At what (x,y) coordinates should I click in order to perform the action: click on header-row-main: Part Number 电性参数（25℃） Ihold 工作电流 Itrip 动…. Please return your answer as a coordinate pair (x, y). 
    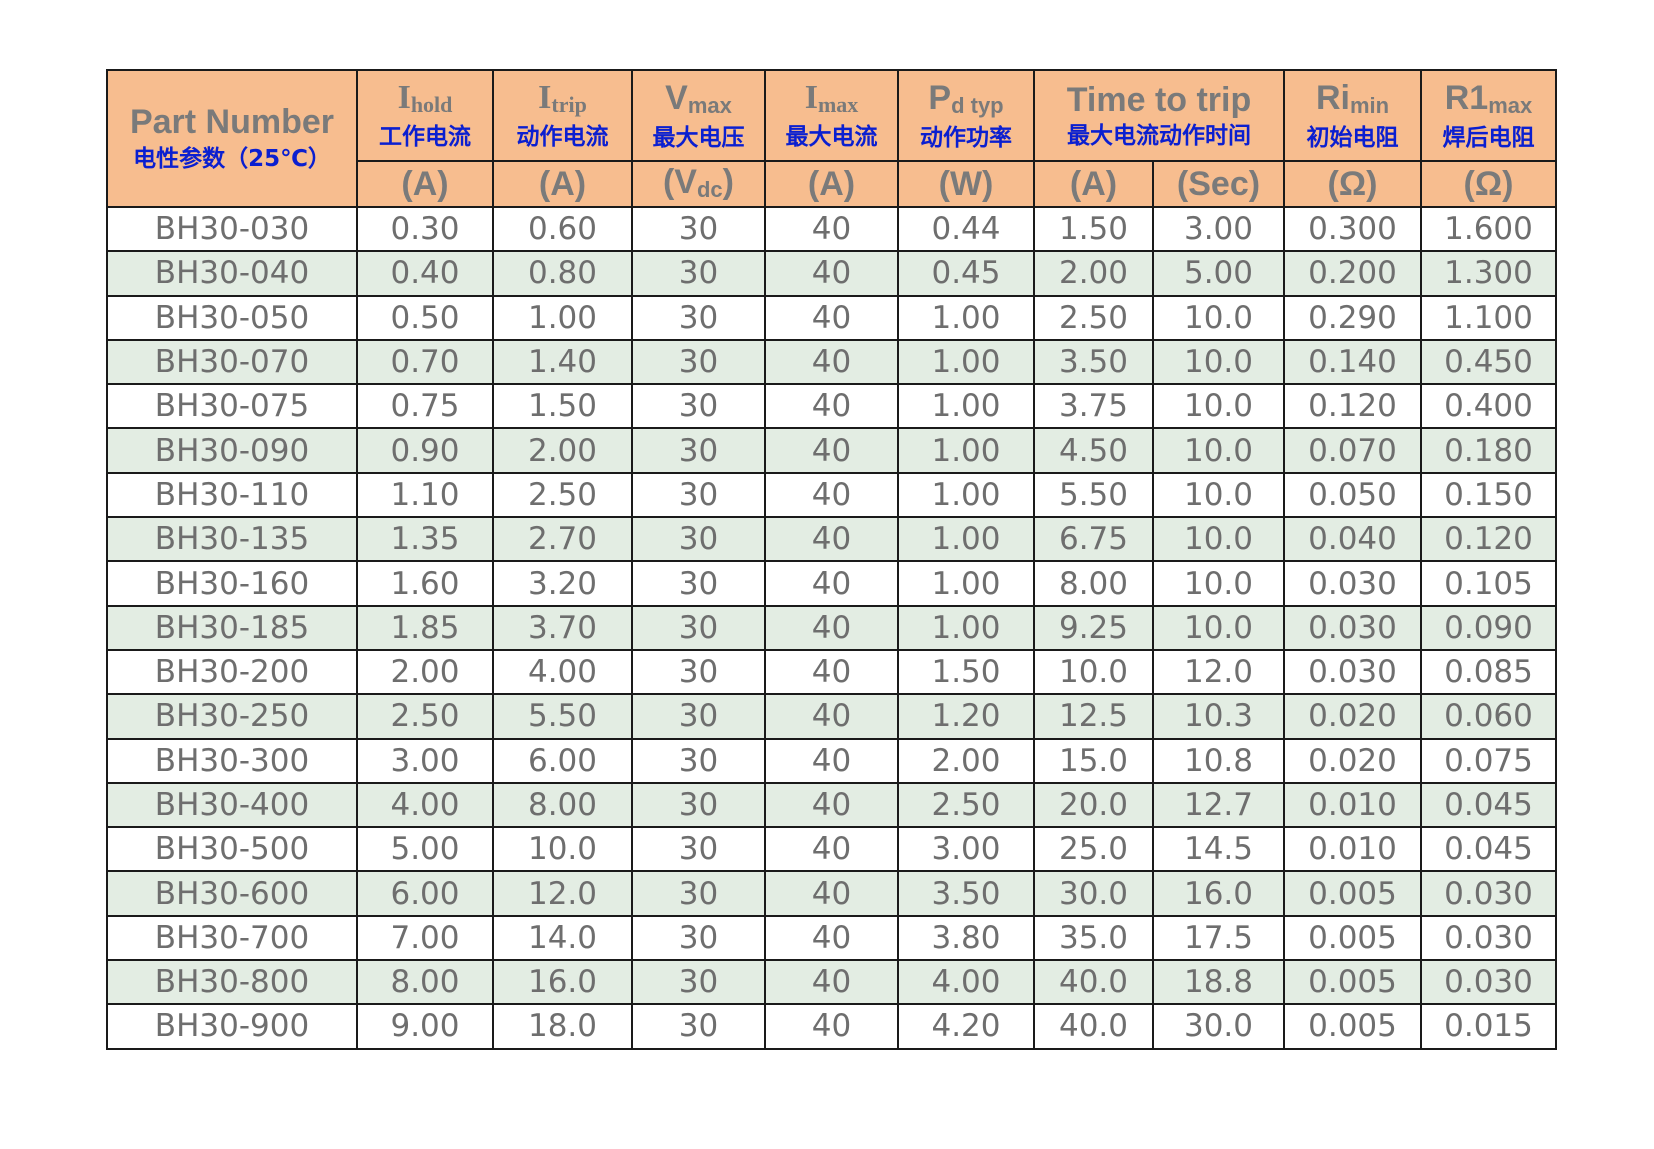
    Looking at the image, I should click on (831, 138).